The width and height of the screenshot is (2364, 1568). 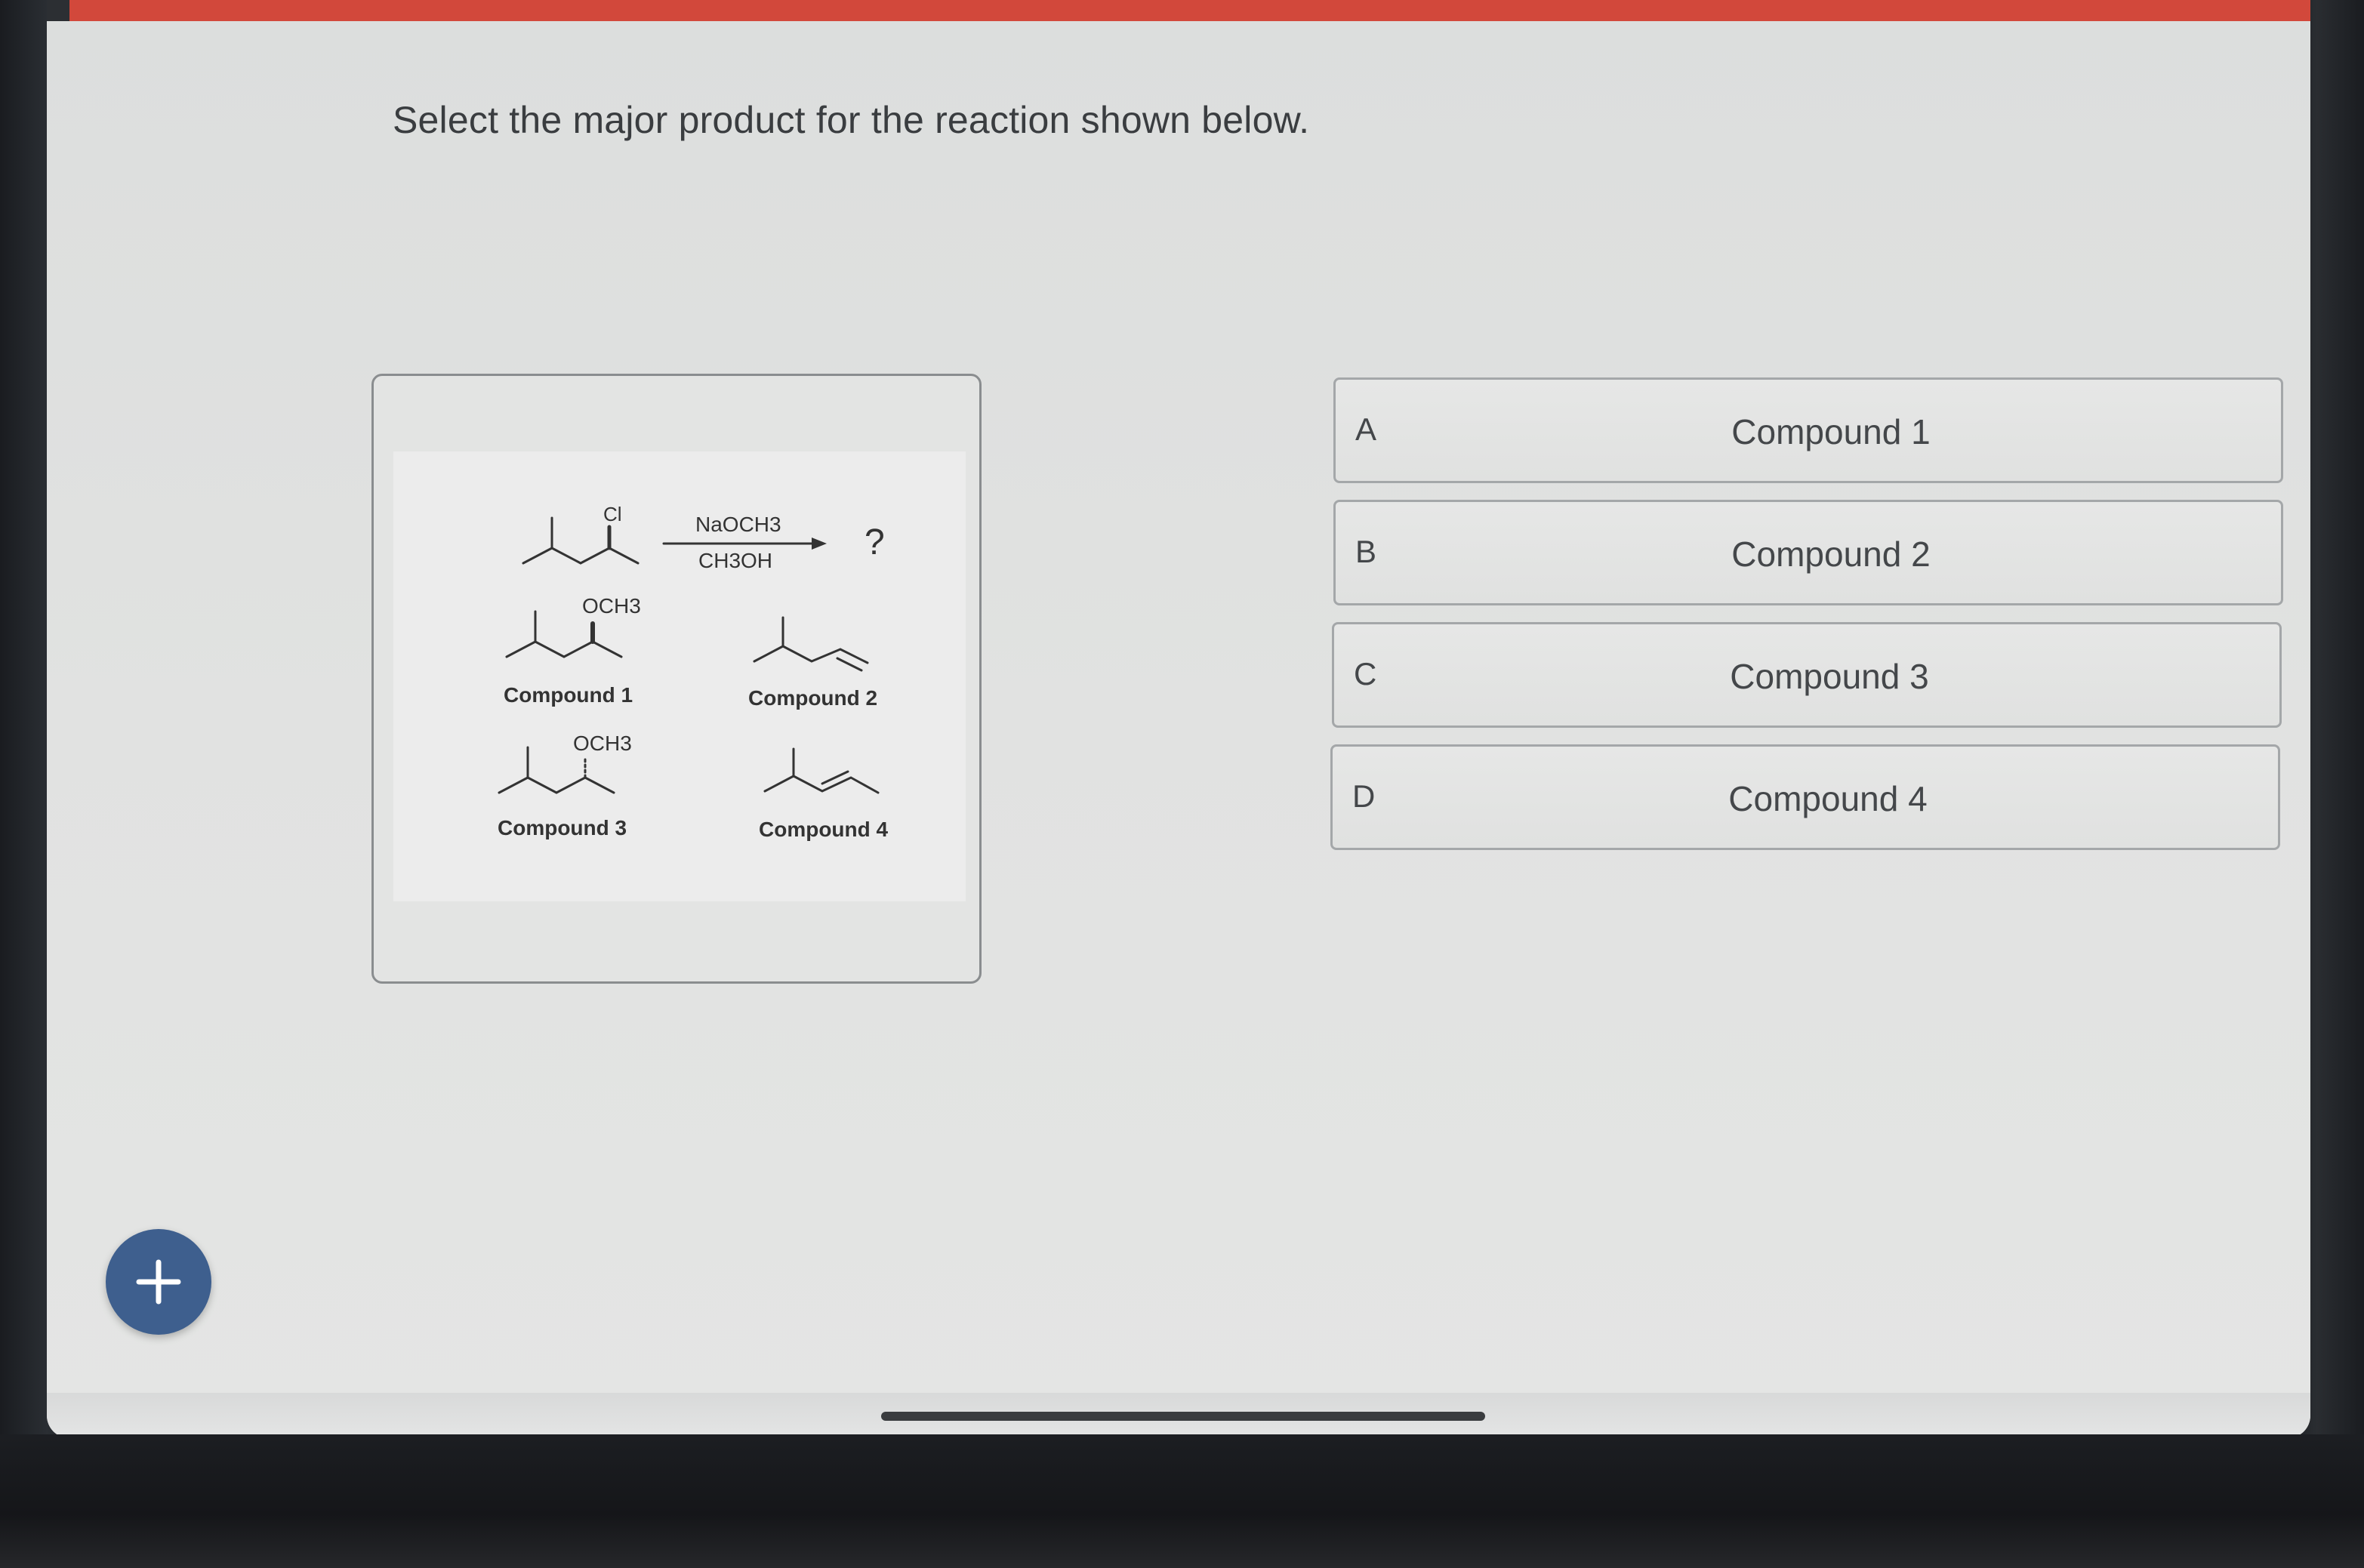 I want to click on compound-2-structure, so click(x=811, y=644).